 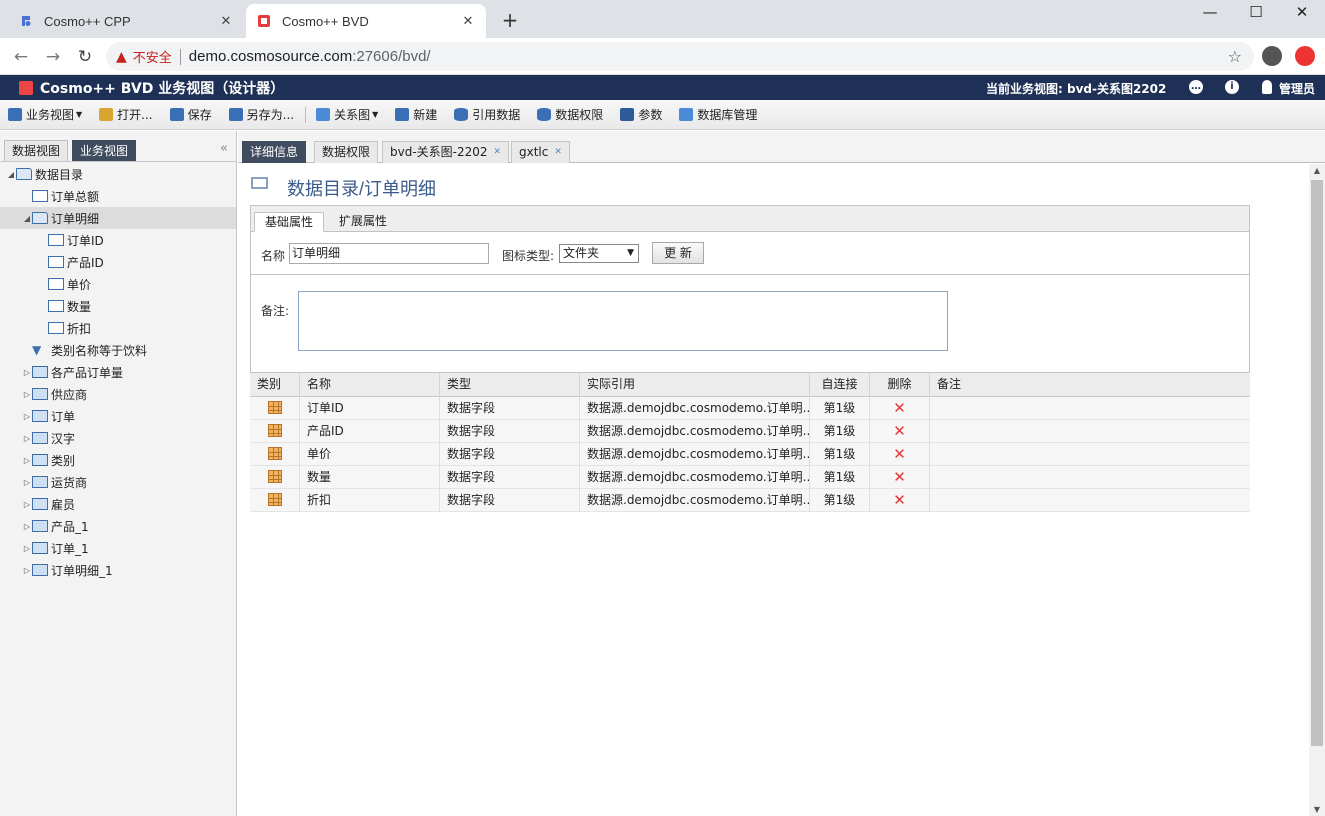 What do you see at coordinates (104, 150) in the screenshot?
I see `tab-business-view: 业务视图` at bounding box center [104, 150].